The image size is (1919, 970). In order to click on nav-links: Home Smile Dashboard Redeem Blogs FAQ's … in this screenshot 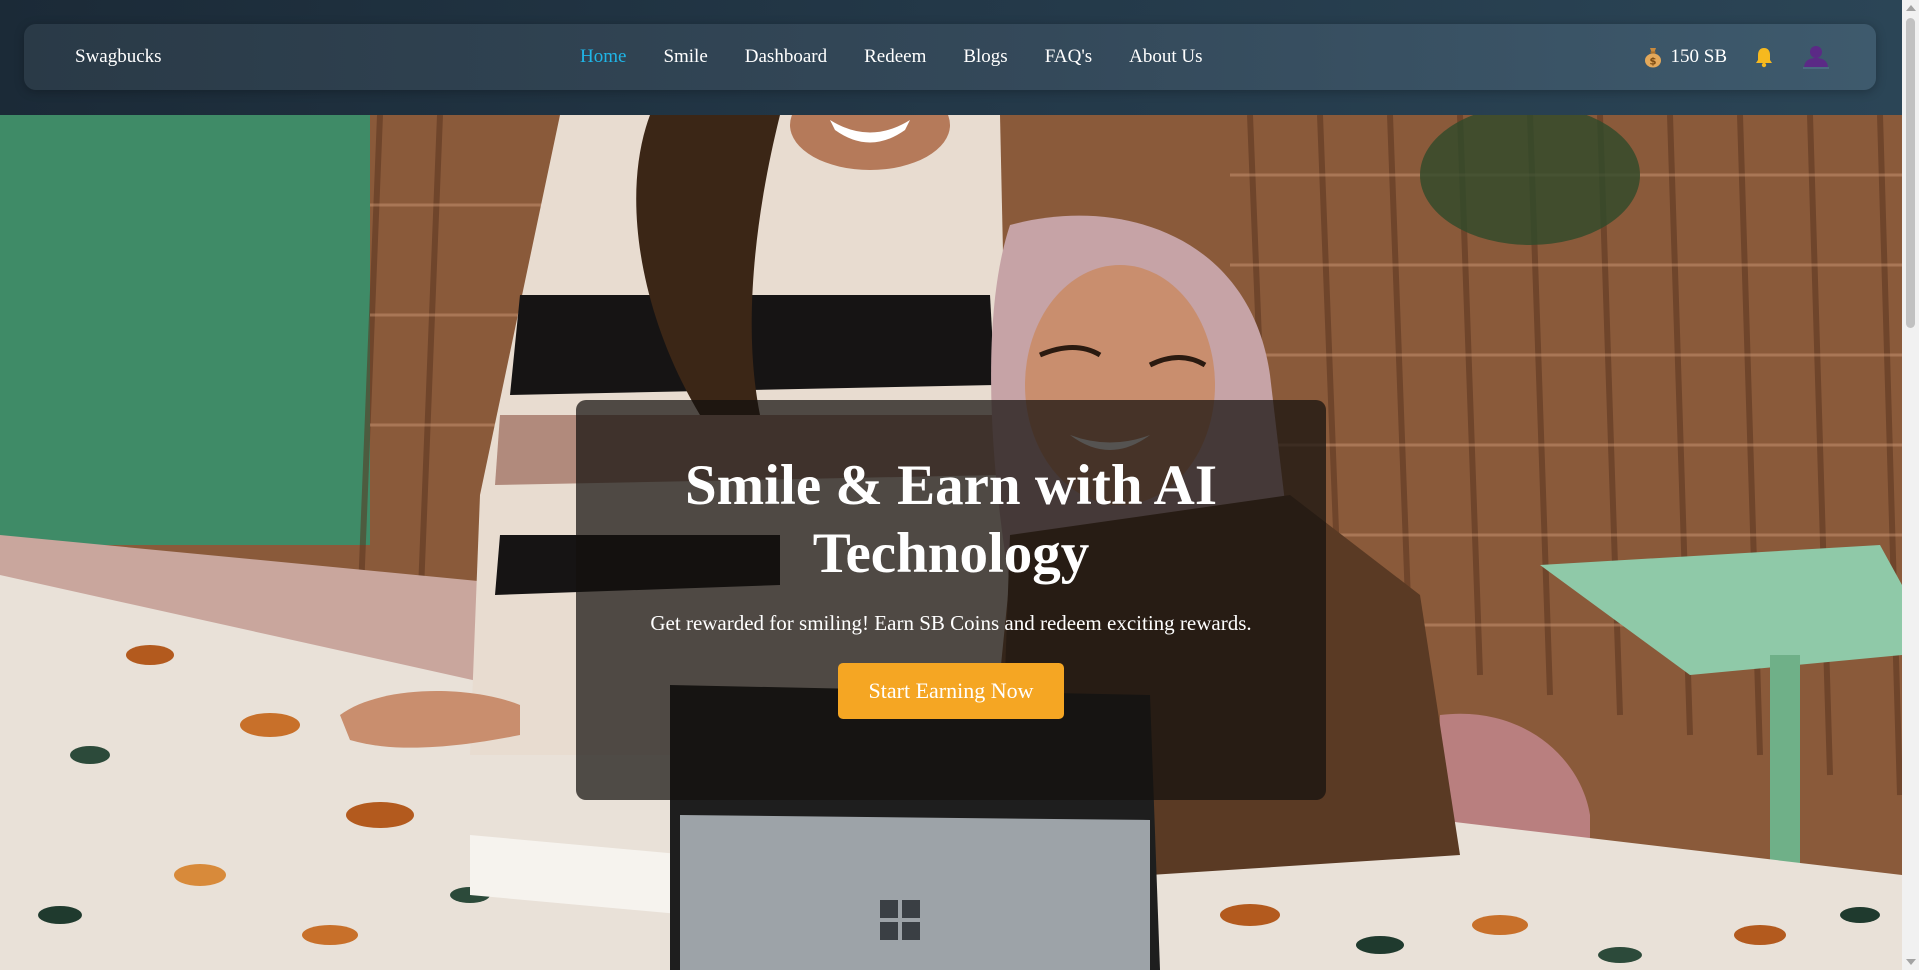, I will do `click(891, 57)`.